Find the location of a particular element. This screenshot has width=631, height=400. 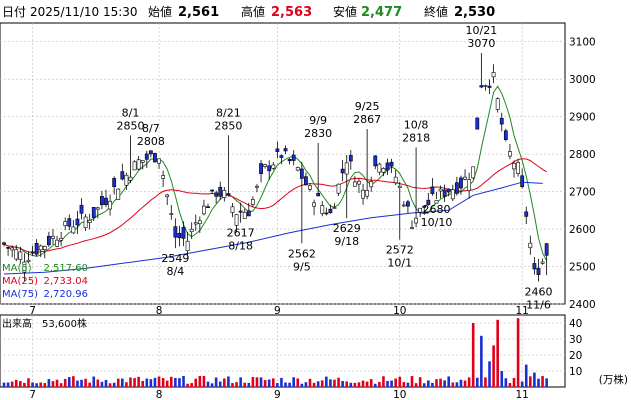

price-tick-label: 2600 is located at coordinates (582, 230).